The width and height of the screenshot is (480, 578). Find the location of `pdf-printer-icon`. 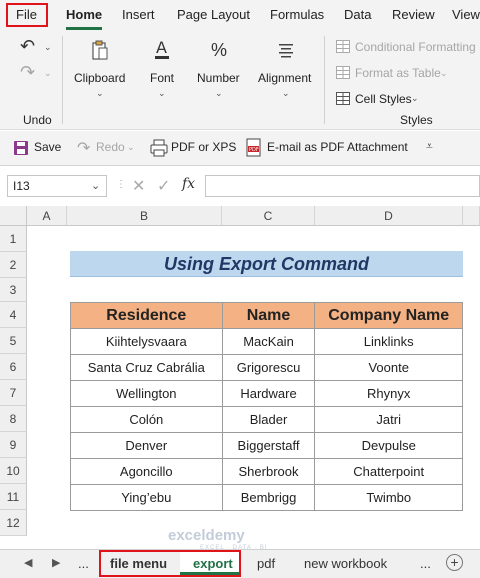

pdf-printer-icon is located at coordinates (159, 149).